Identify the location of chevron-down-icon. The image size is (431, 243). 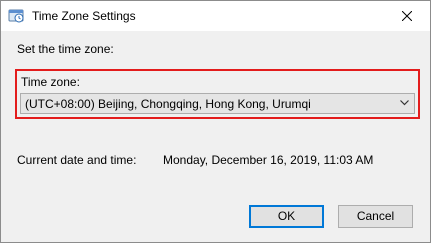
(404, 103).